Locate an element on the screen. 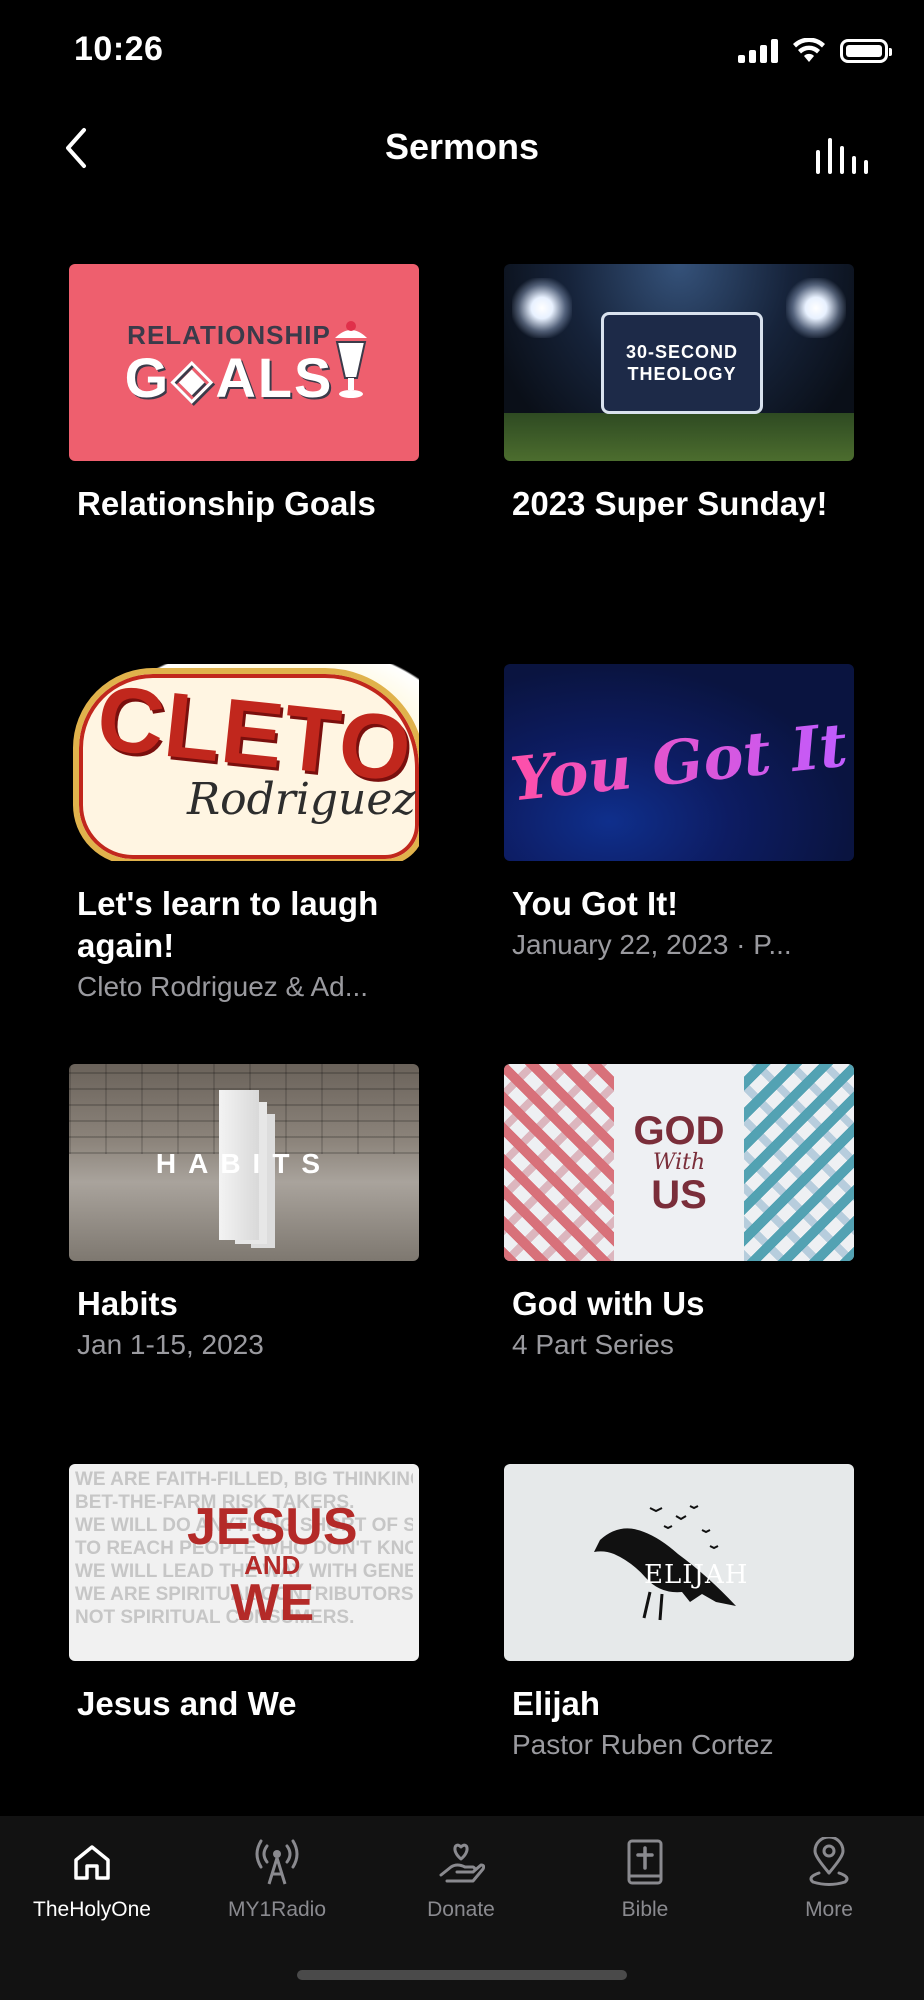 This screenshot has height=2000, width=924. sermon-title: God with Us is located at coordinates (608, 1303).